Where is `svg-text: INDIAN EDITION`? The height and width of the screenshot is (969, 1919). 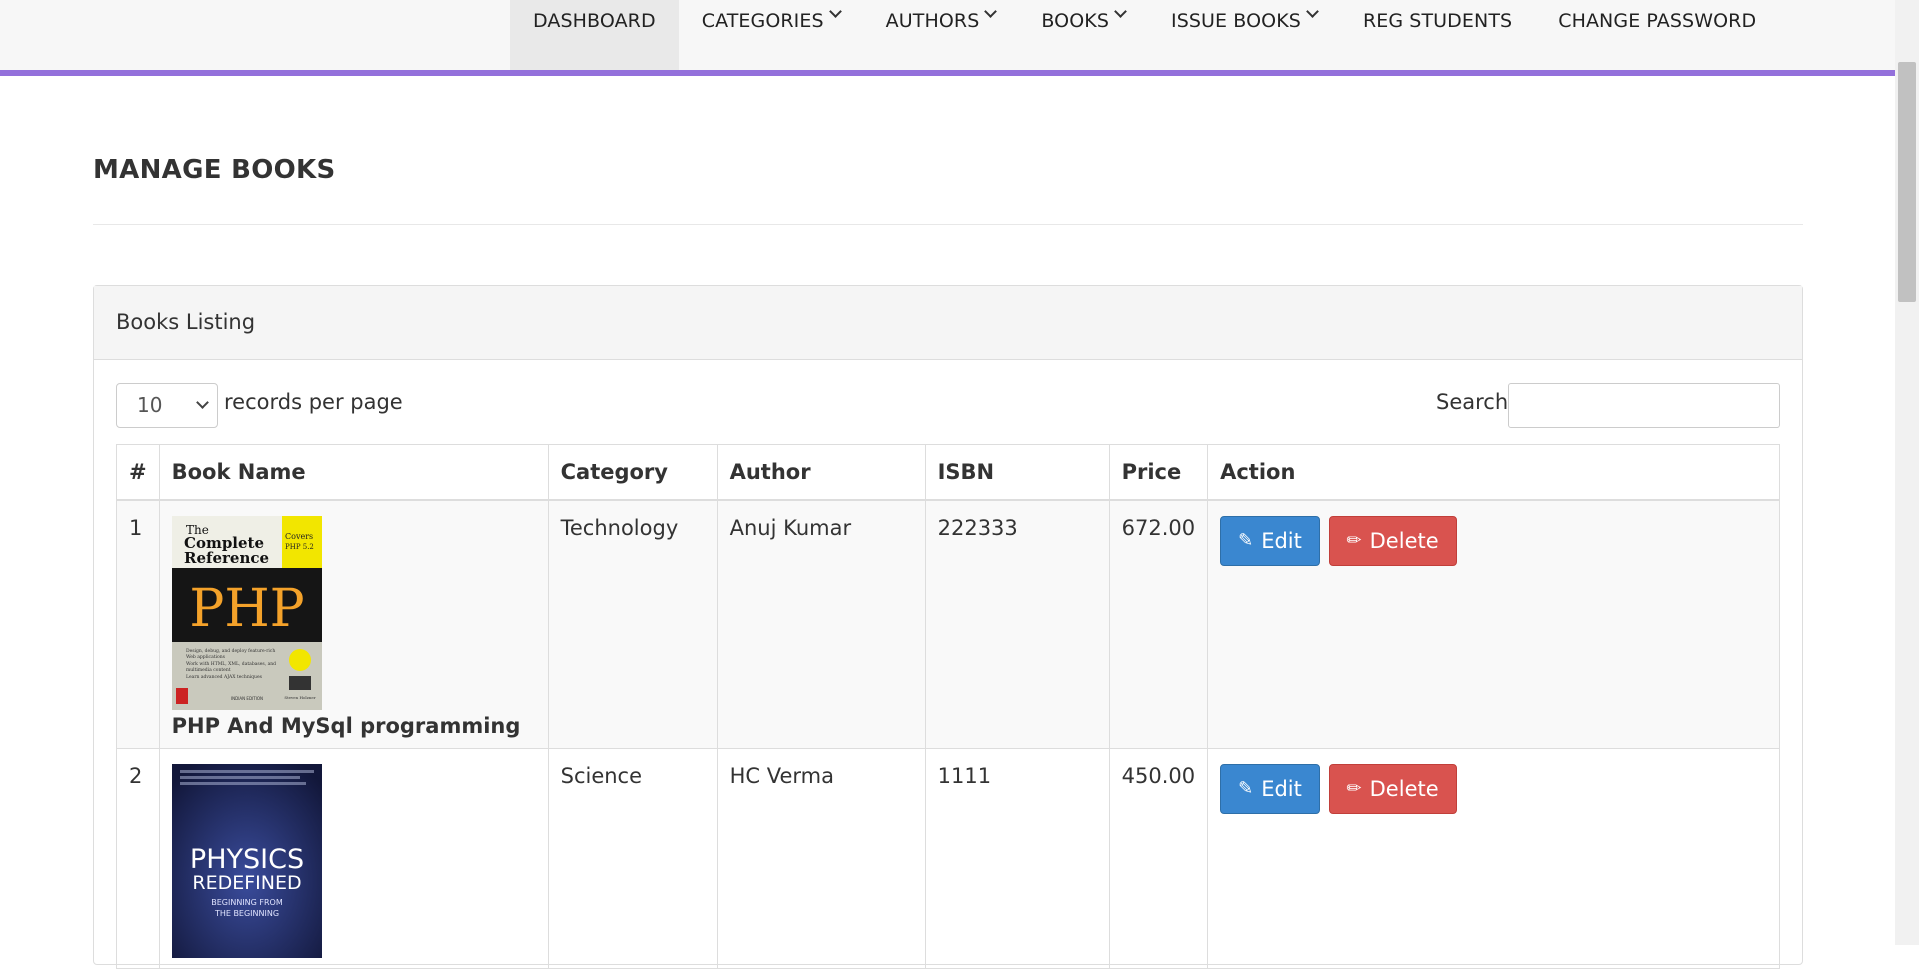 svg-text: INDIAN EDITION is located at coordinates (247, 698).